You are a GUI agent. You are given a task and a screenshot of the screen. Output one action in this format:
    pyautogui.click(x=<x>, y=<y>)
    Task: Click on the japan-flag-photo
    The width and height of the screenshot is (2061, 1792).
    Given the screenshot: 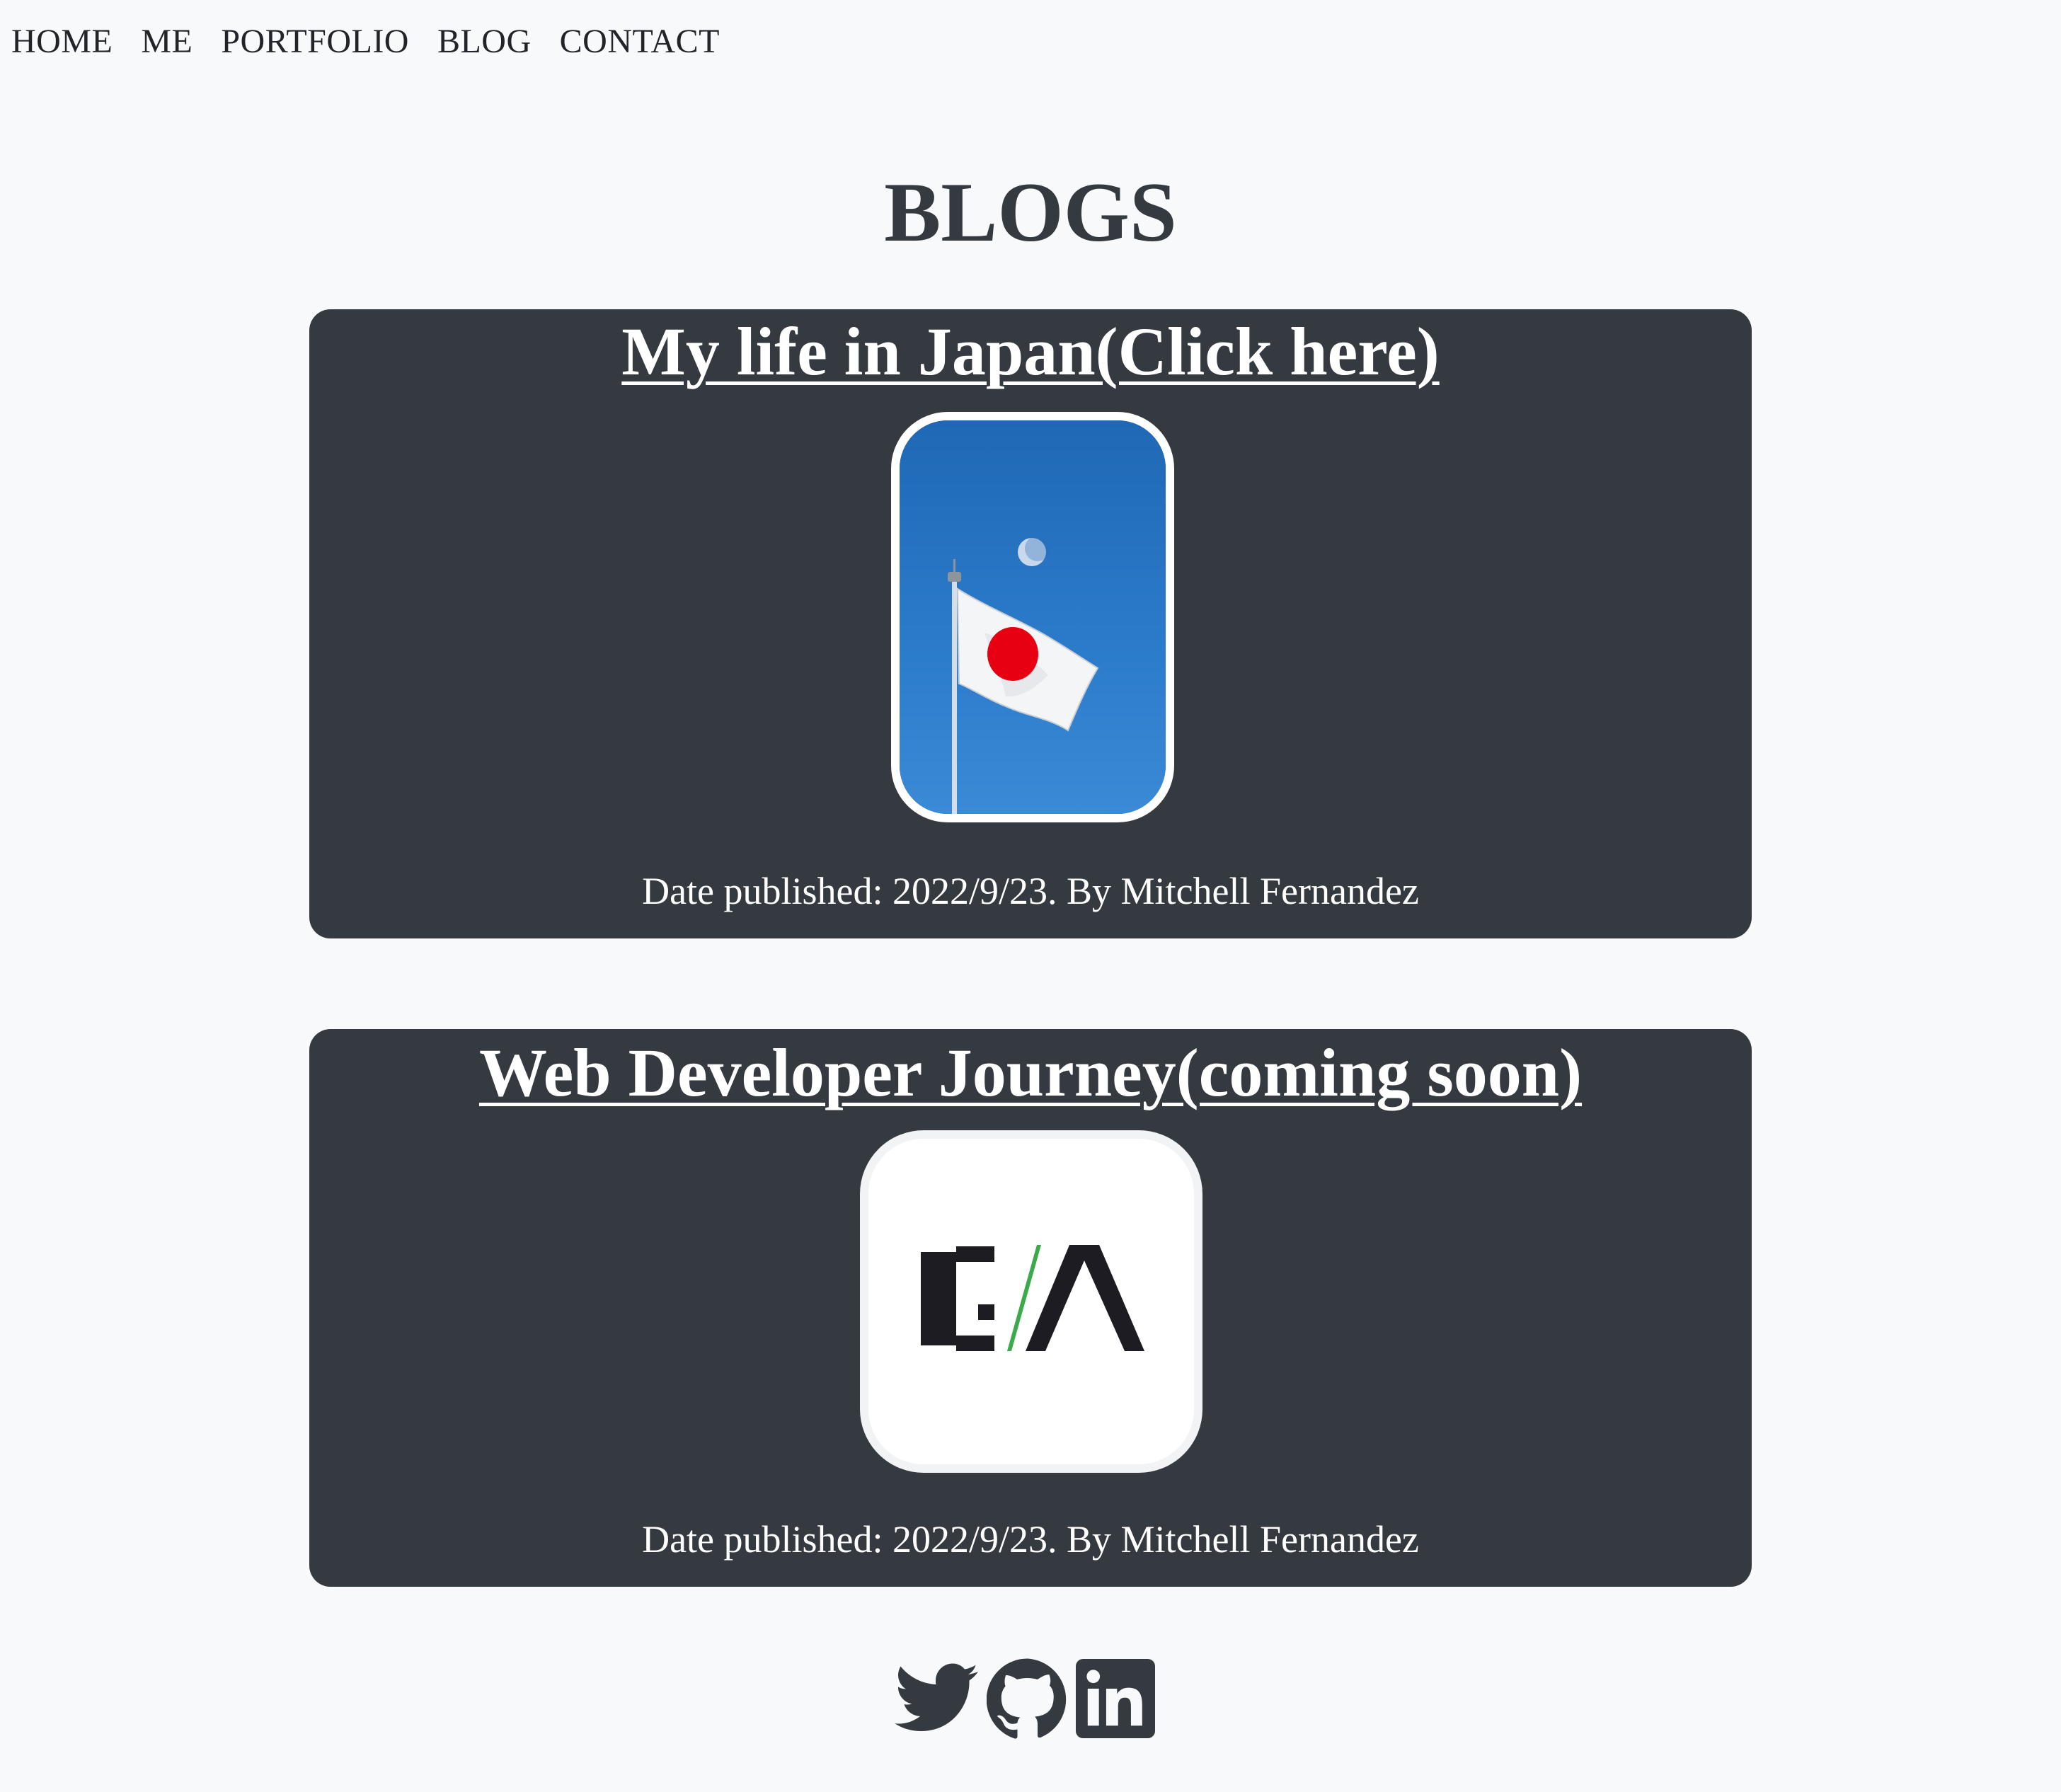 What is the action you would take?
    pyautogui.click(x=1032, y=617)
    